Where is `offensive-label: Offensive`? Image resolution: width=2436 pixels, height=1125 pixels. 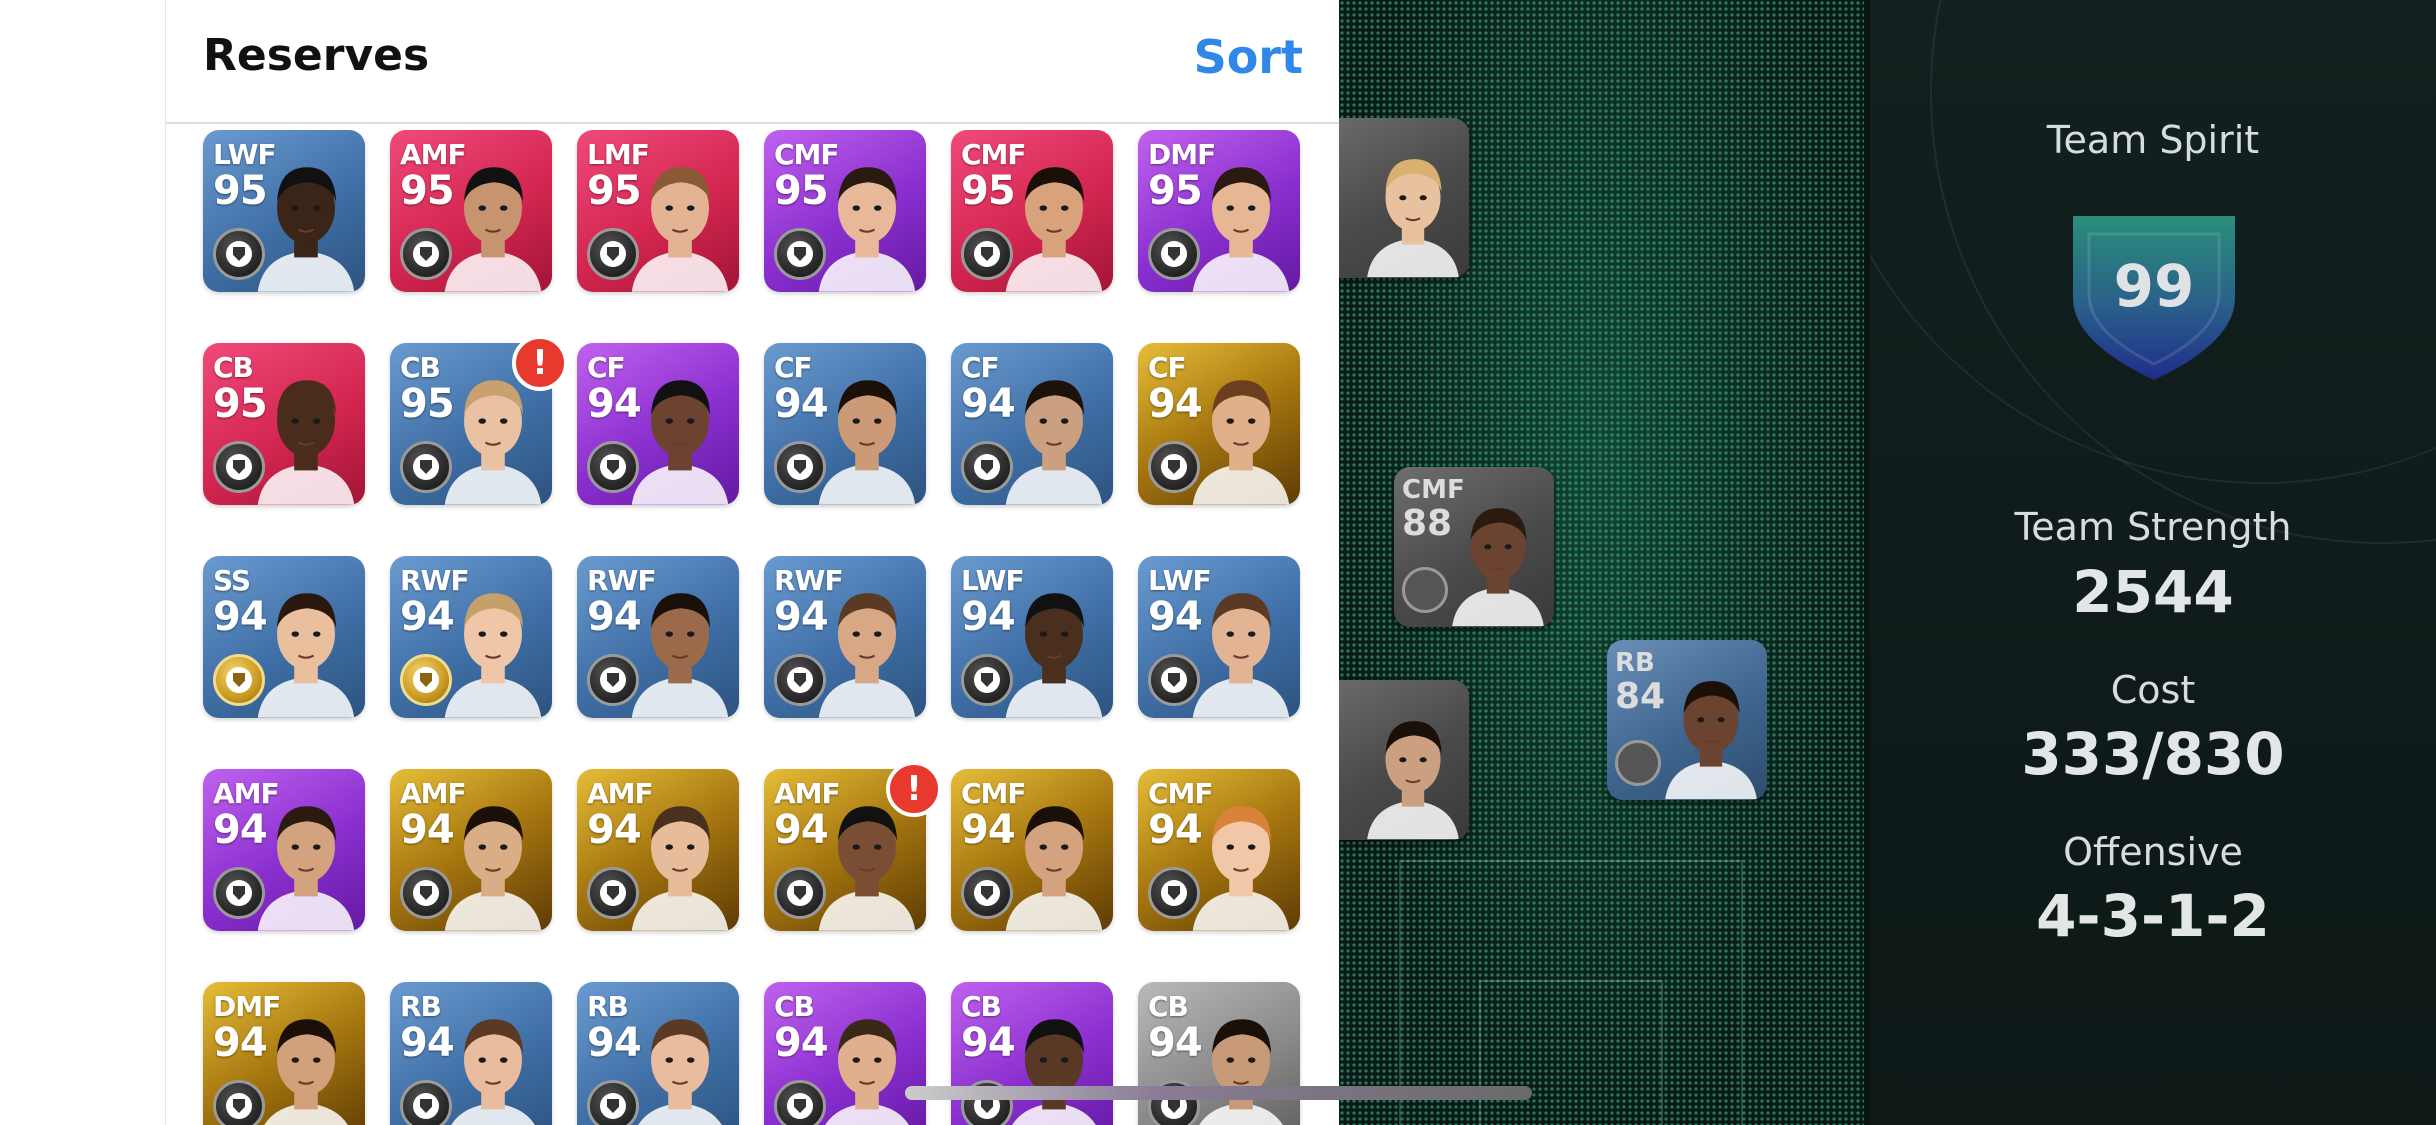 offensive-label: Offensive is located at coordinates (2153, 852).